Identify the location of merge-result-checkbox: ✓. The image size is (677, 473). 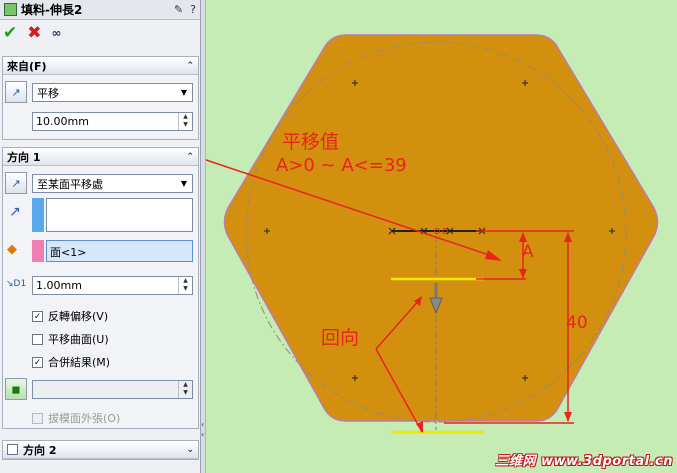
(37, 362).